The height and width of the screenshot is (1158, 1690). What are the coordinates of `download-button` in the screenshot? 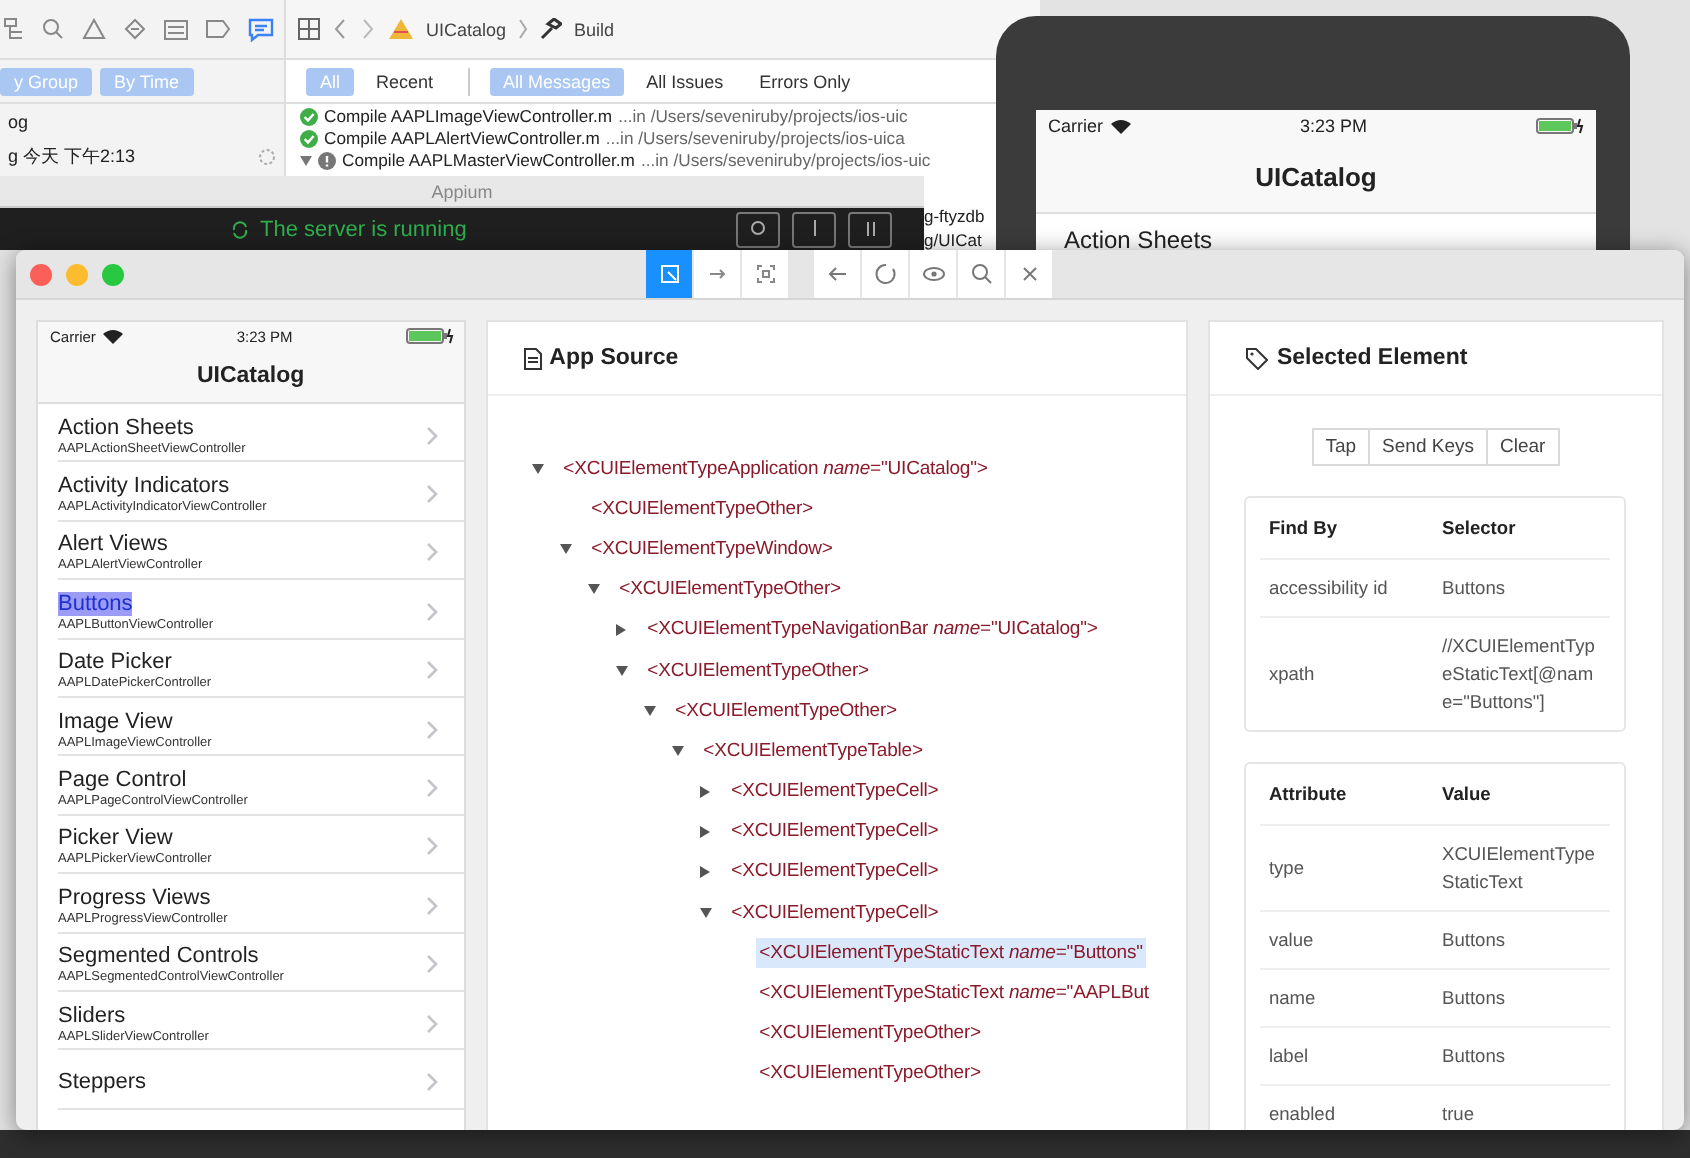 It's located at (814, 229).